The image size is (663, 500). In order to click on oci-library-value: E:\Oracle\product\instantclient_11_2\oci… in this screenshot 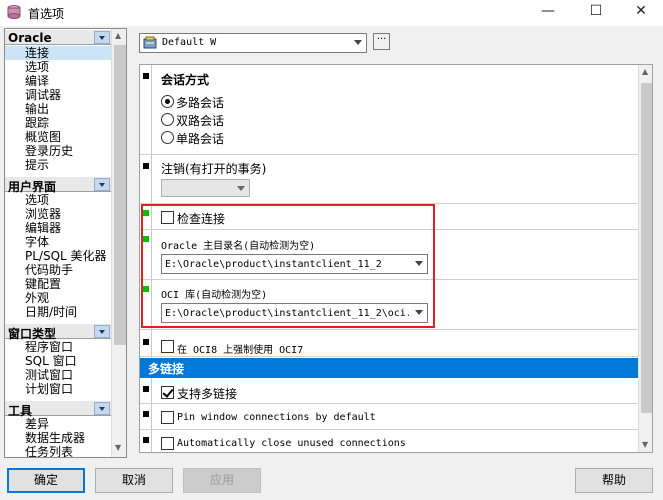, I will do `click(287, 313)`.